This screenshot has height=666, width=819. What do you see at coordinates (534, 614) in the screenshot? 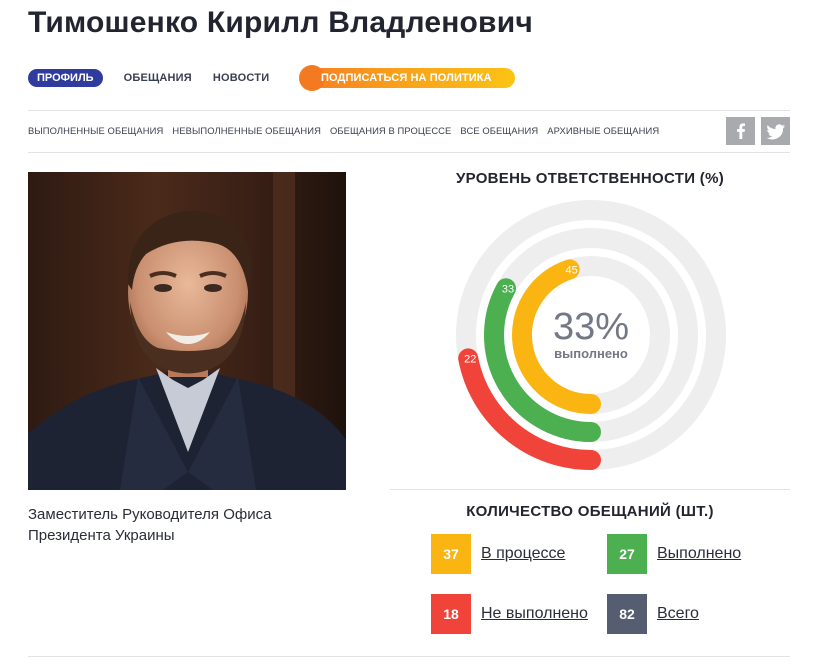
I see `stat-label-link: Не выполнено` at bounding box center [534, 614].